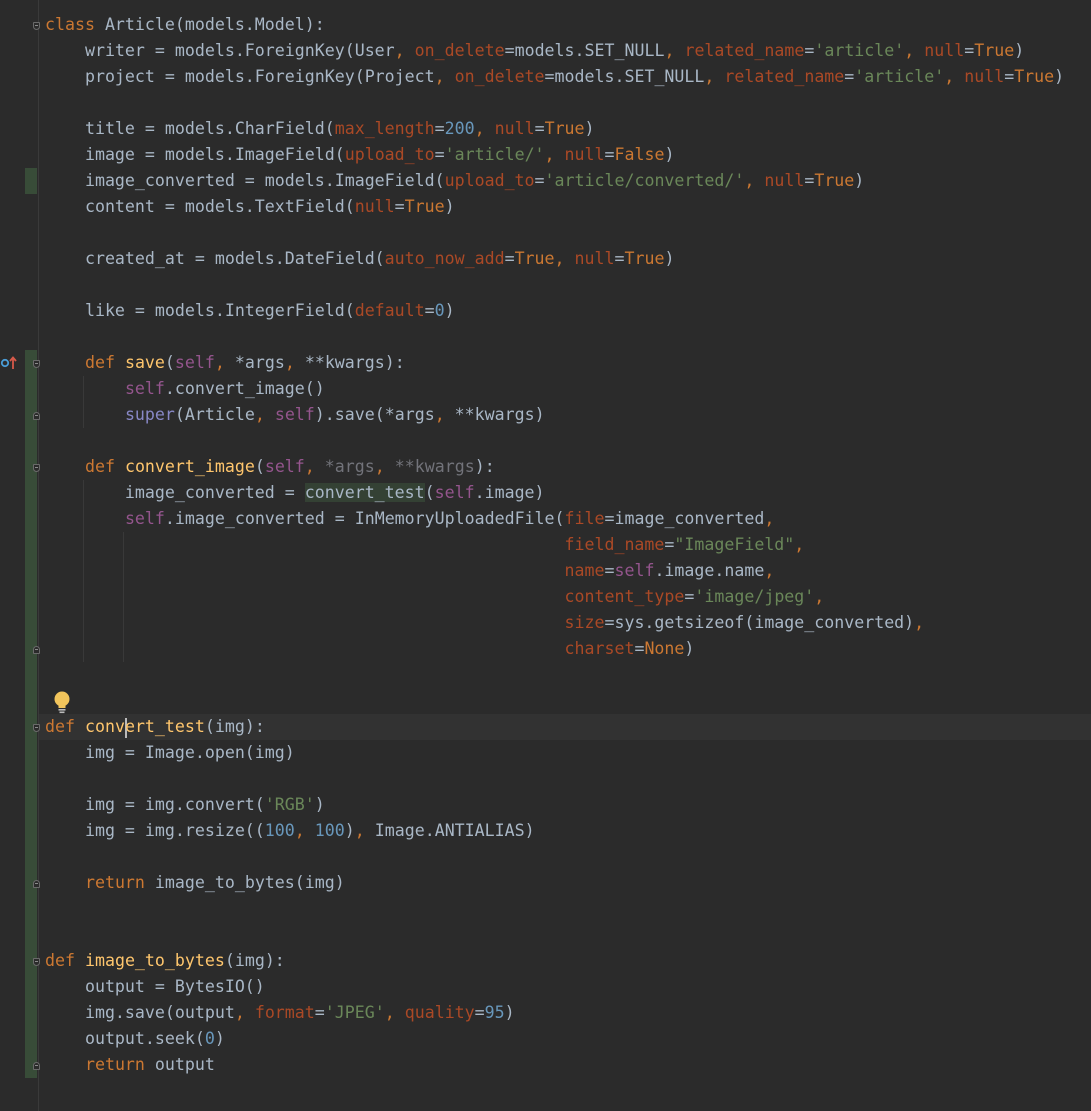 The height and width of the screenshot is (1111, 1091). Describe the element at coordinates (185, 805) in the screenshot. I see `code-line: img = img.convert('RGB')` at that location.